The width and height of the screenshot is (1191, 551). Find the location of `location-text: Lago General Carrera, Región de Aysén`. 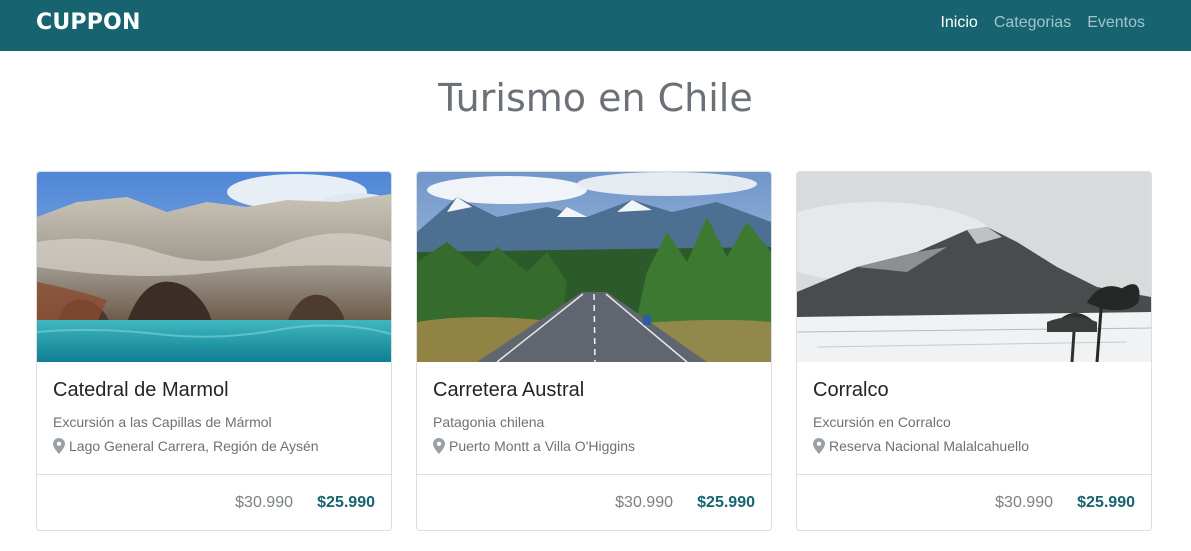

location-text: Lago General Carrera, Región de Aysén is located at coordinates (194, 446).